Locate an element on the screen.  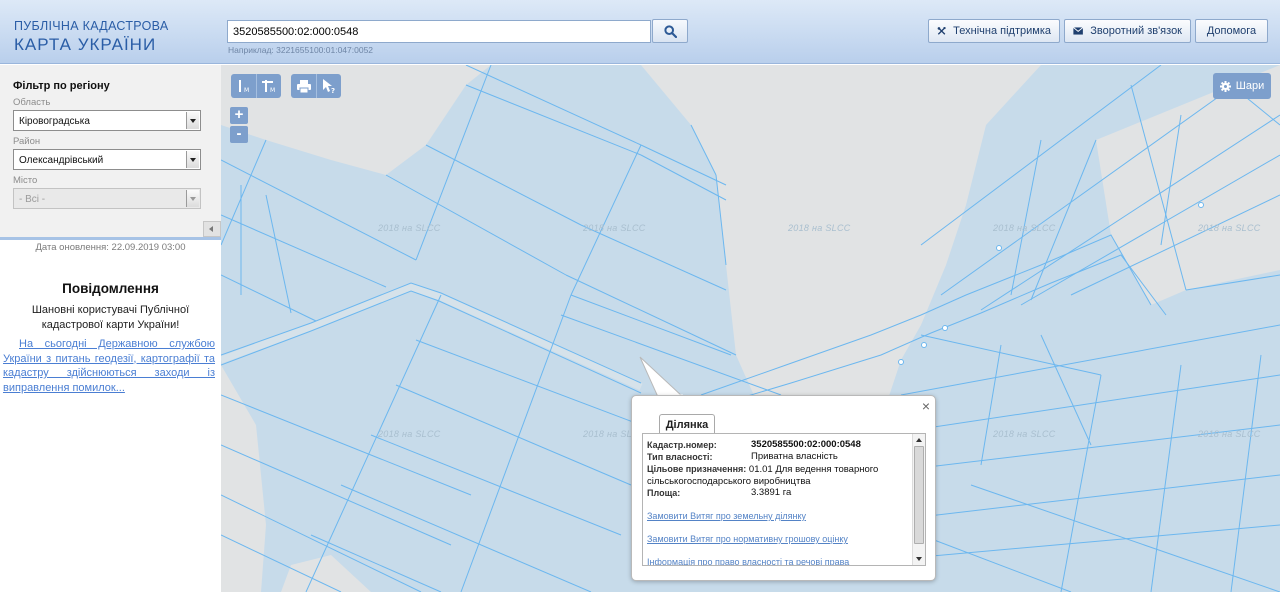
search-icon is located at coordinates (670, 31).